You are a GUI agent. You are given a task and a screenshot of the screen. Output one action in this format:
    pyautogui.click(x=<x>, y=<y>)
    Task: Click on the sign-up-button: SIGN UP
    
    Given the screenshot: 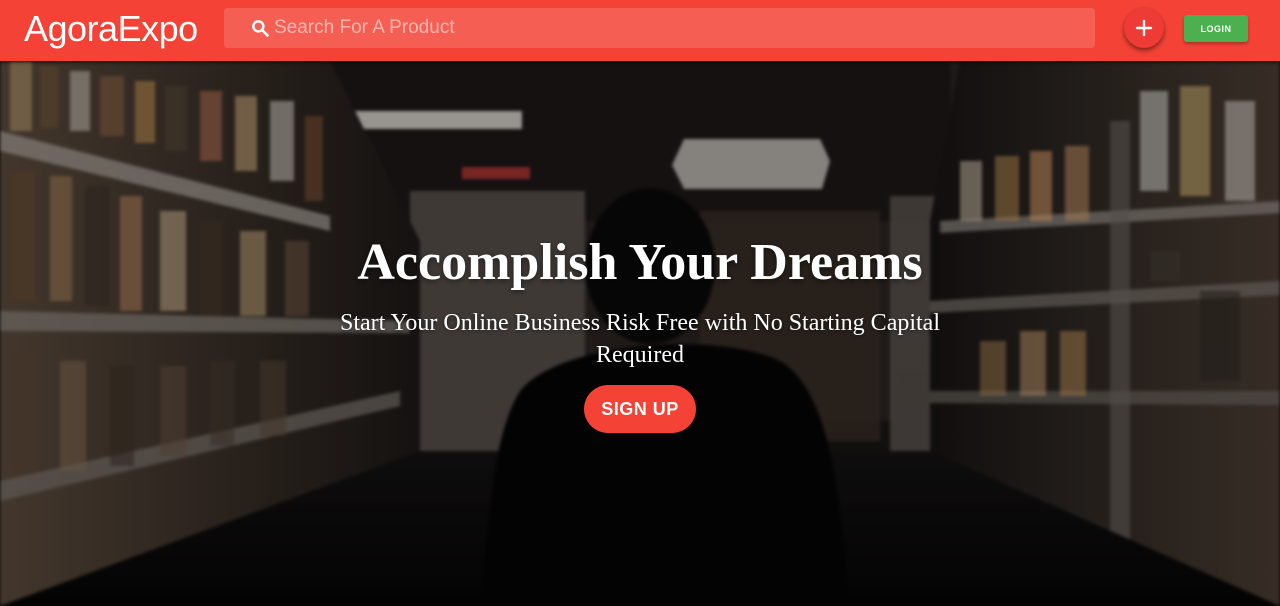 What is the action you would take?
    pyautogui.click(x=640, y=409)
    